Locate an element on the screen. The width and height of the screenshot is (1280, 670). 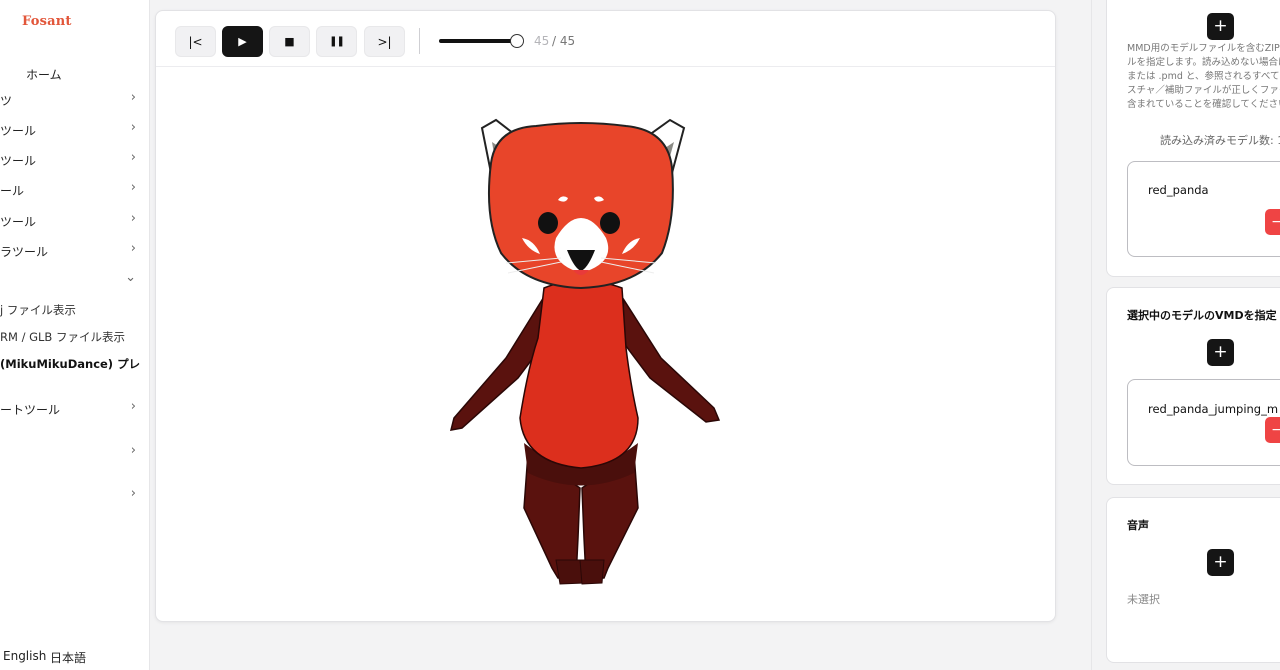
vmd-card-title: 選択中のモデルのVMDを指定 is located at coordinates (1202, 315).